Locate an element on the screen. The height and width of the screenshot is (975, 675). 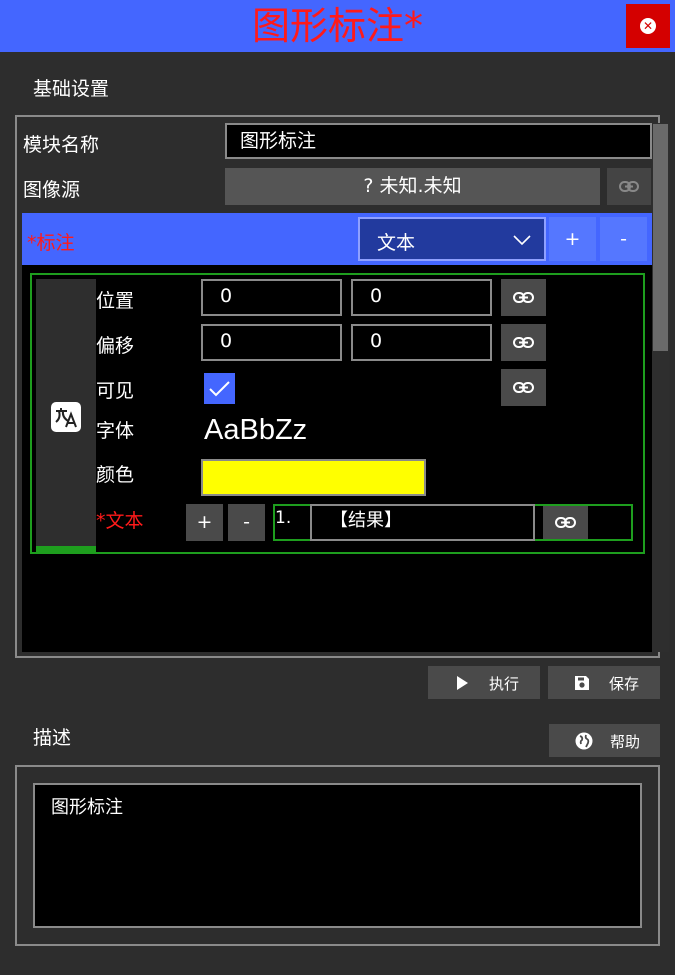
annotation-type-value: 文本 is located at coordinates (396, 243).